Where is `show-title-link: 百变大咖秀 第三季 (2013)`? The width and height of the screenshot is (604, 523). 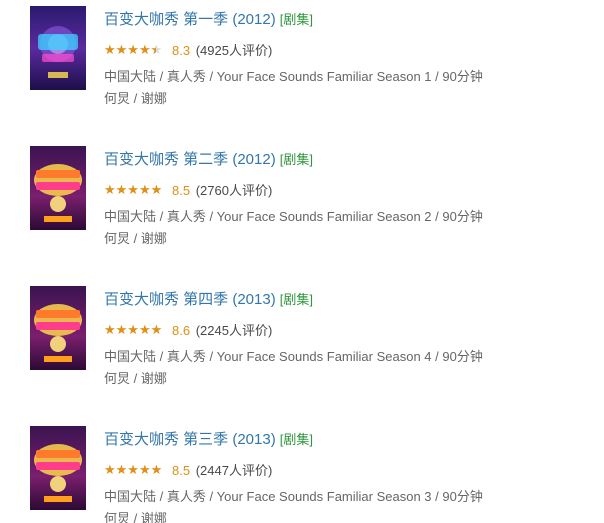
show-title-link: 百变大咖秀 第三季 (2013) is located at coordinates (190, 439).